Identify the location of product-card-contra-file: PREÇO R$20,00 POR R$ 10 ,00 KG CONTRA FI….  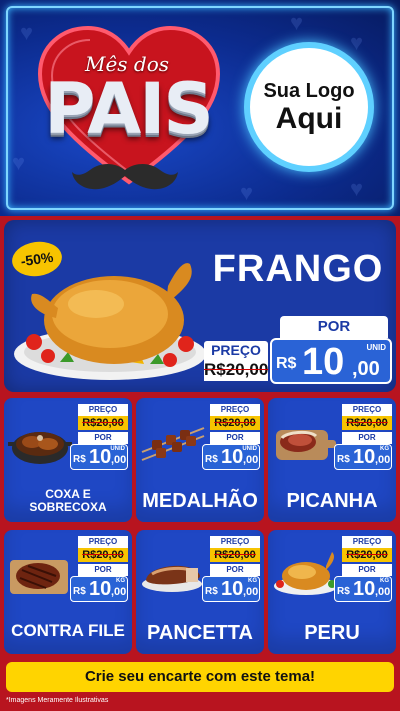
(68, 592).